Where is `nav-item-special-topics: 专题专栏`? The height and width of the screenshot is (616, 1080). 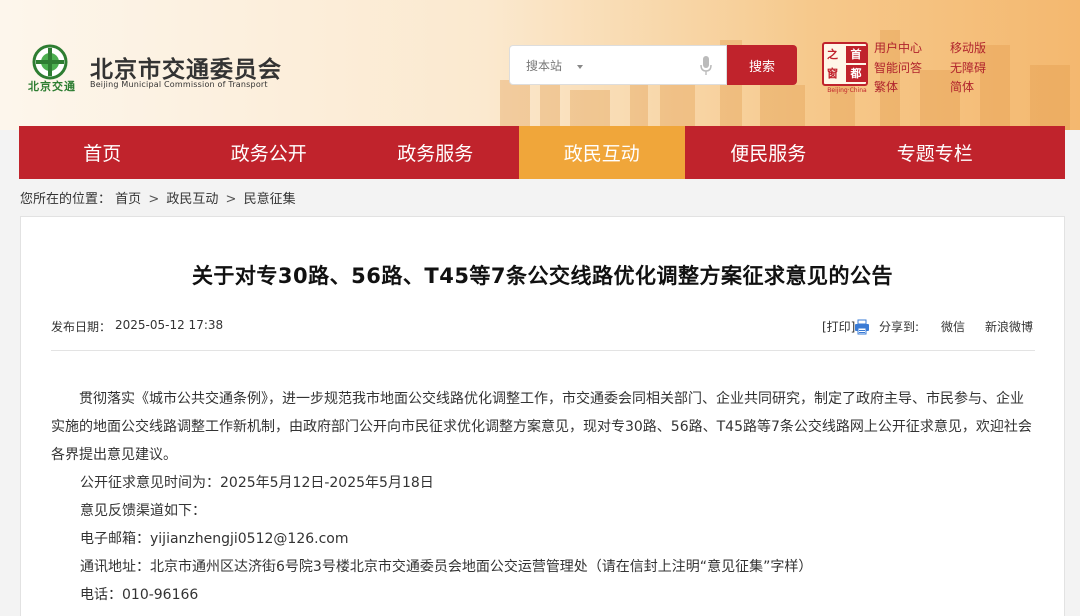 nav-item-special-topics: 专题专栏 is located at coordinates (935, 152).